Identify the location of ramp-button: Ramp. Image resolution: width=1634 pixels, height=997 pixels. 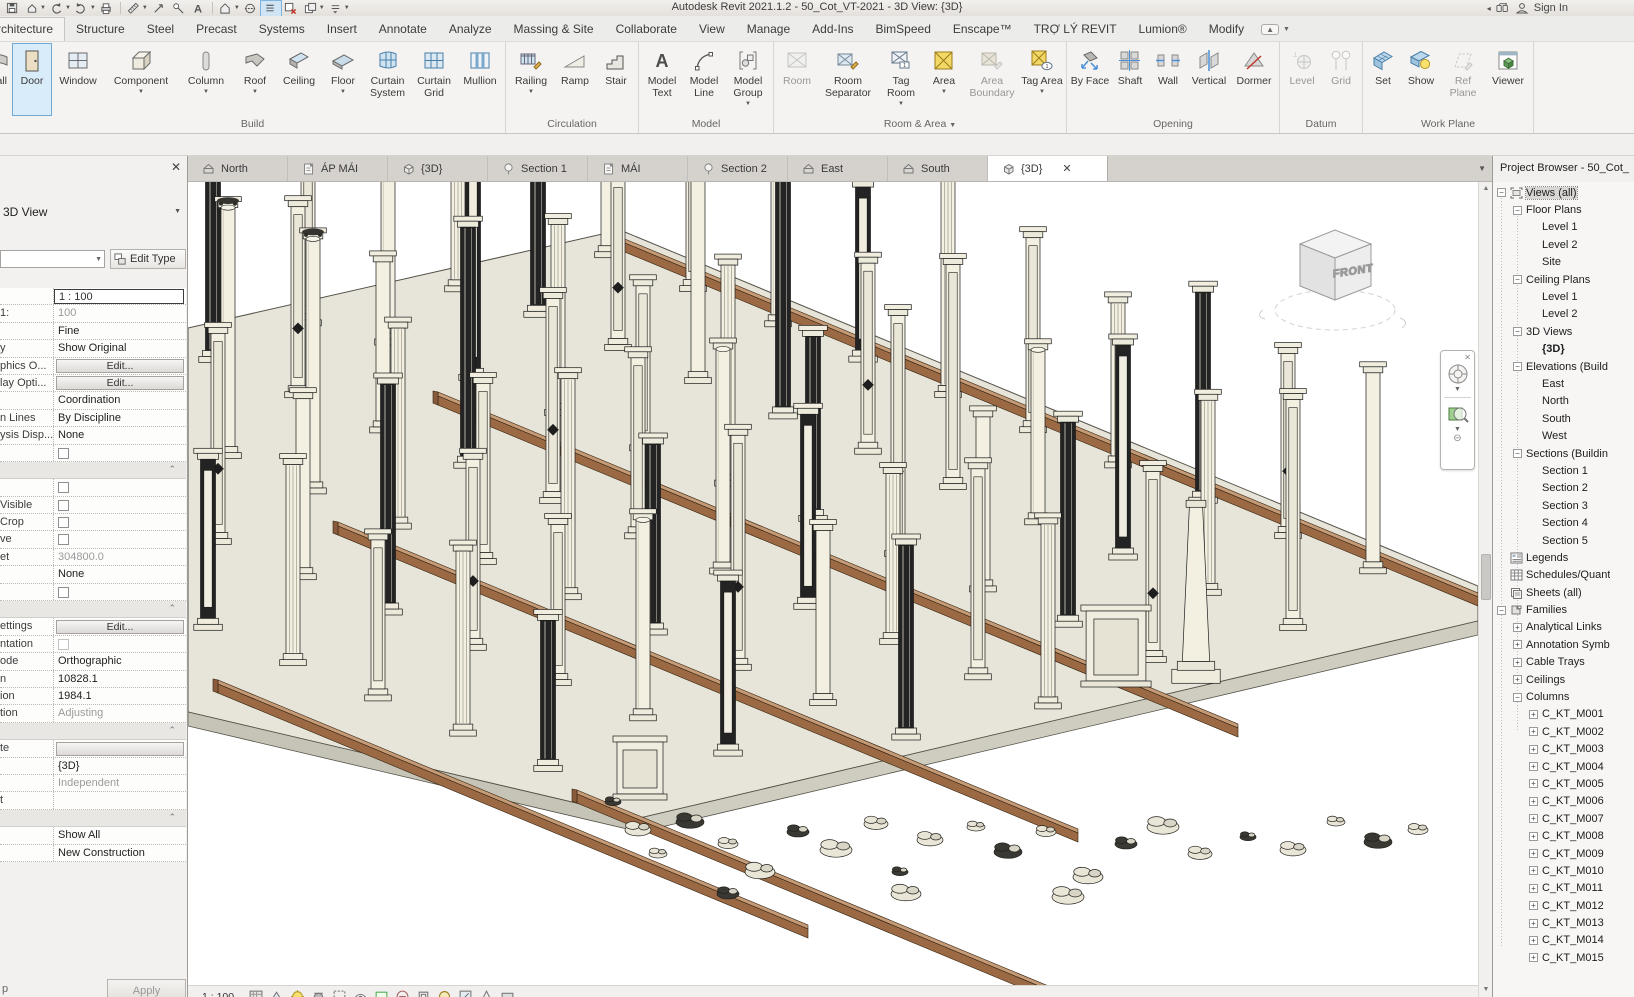
(575, 79).